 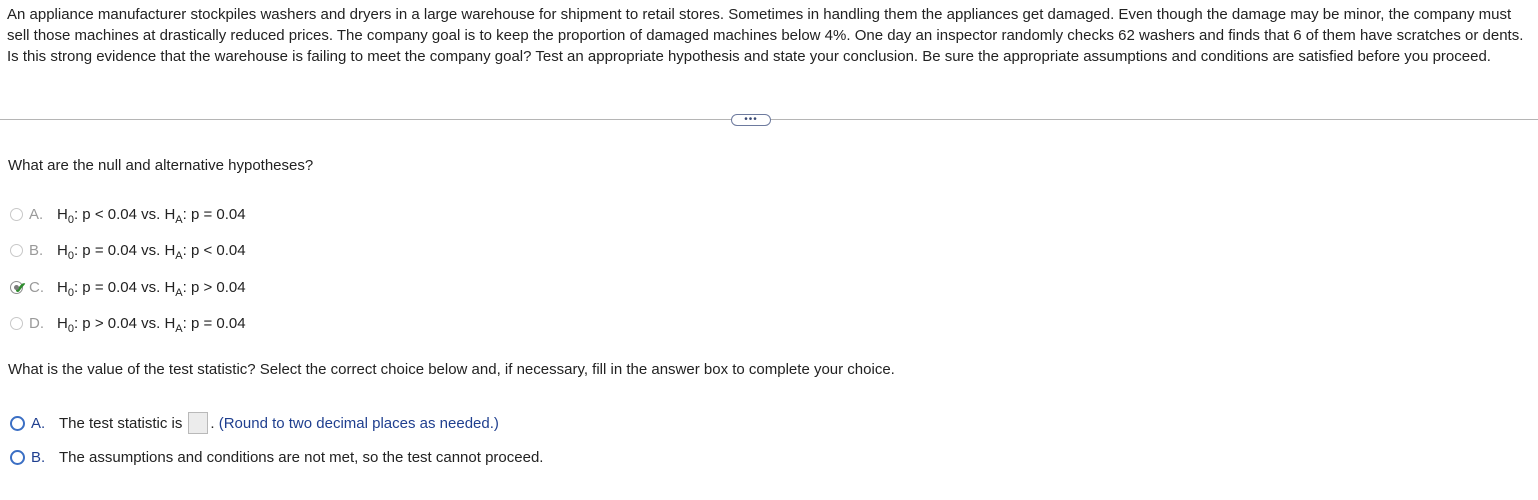 I want to click on period-text: ., so click(x=212, y=423).